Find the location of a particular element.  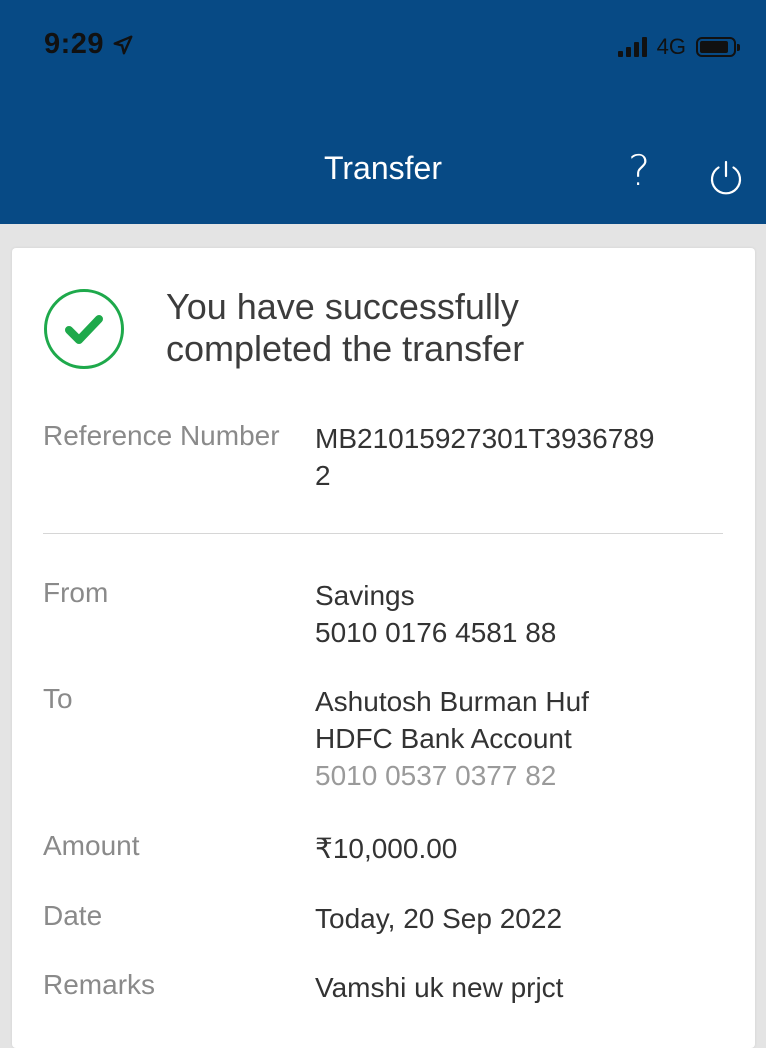

success-message-line1: You have successfully is located at coordinates (342, 306).